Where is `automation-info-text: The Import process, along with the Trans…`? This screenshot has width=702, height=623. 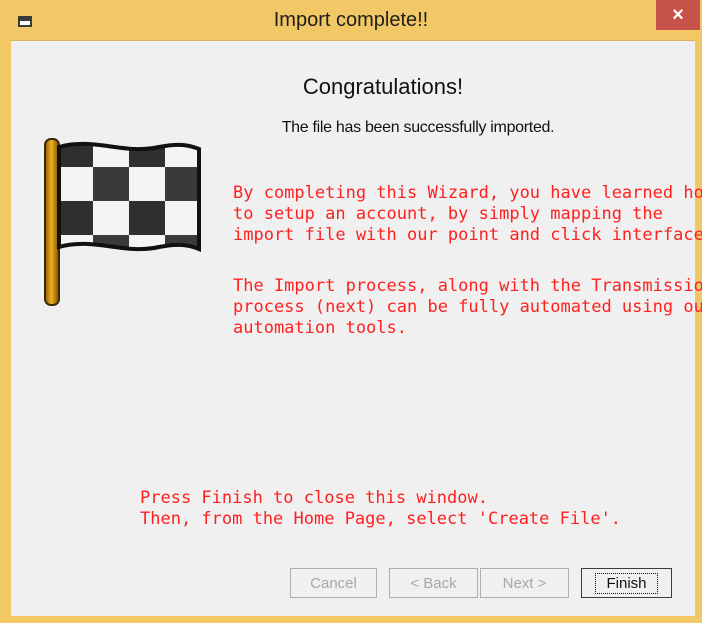 automation-info-text: The Import process, along with the Trans… is located at coordinates (467, 307).